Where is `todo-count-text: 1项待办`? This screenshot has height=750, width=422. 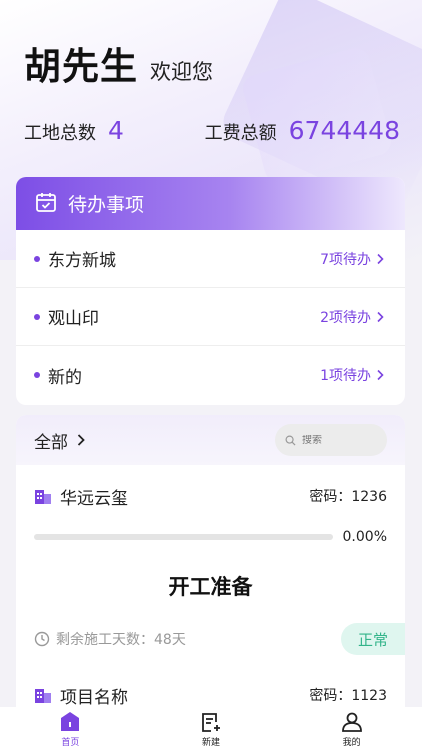
todo-count-text: 1项待办 is located at coordinates (345, 376).